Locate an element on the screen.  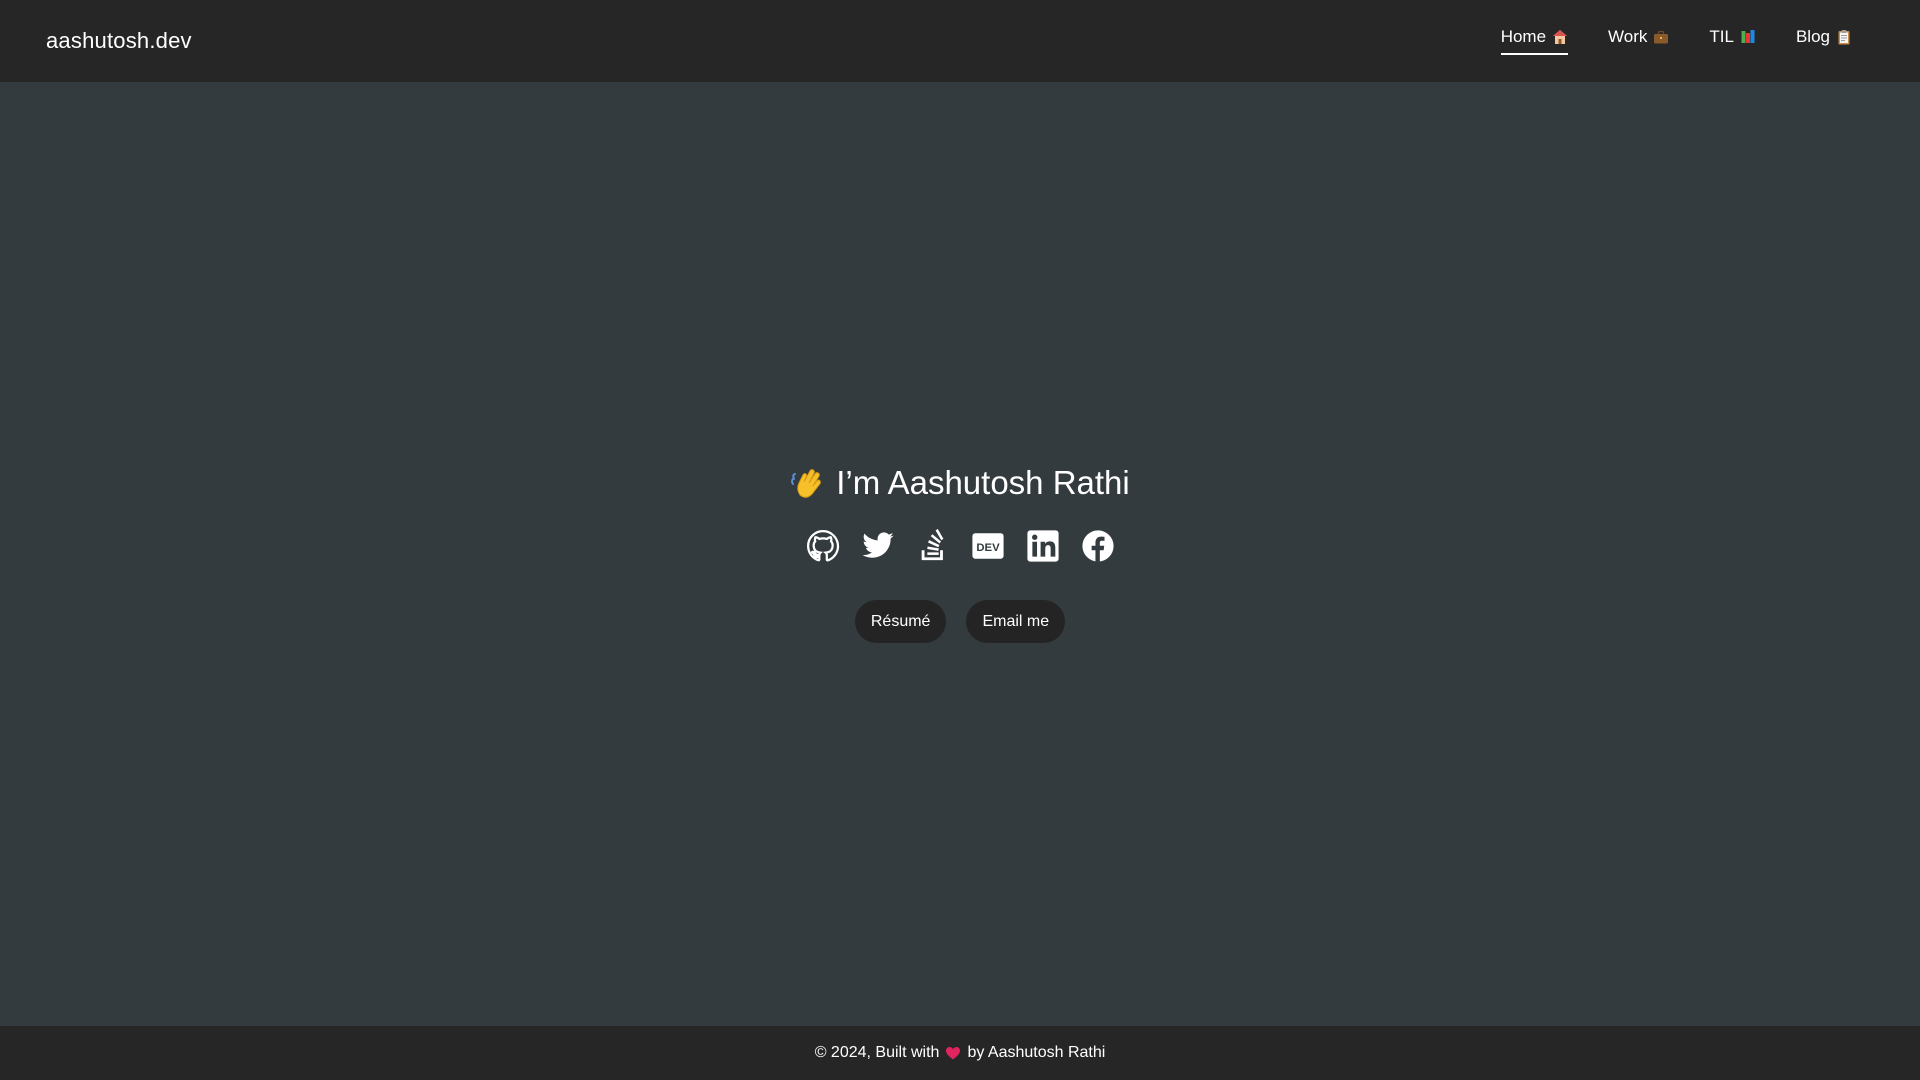
hero: I’m Aashutosh Rathi is located at coordinates (960, 483).